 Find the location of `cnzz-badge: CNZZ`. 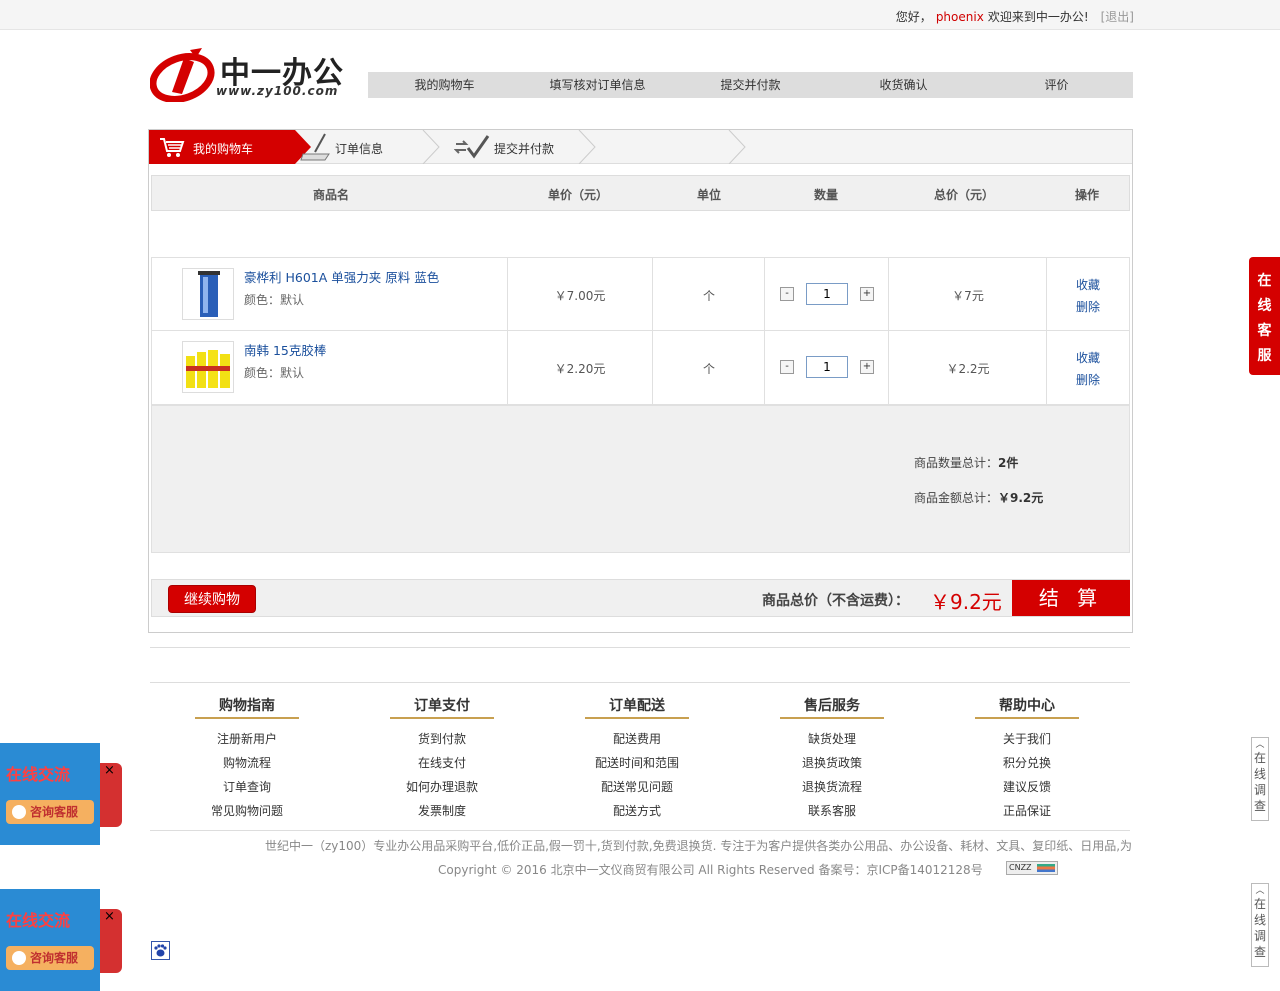

cnzz-badge: CNZZ is located at coordinates (1032, 868).